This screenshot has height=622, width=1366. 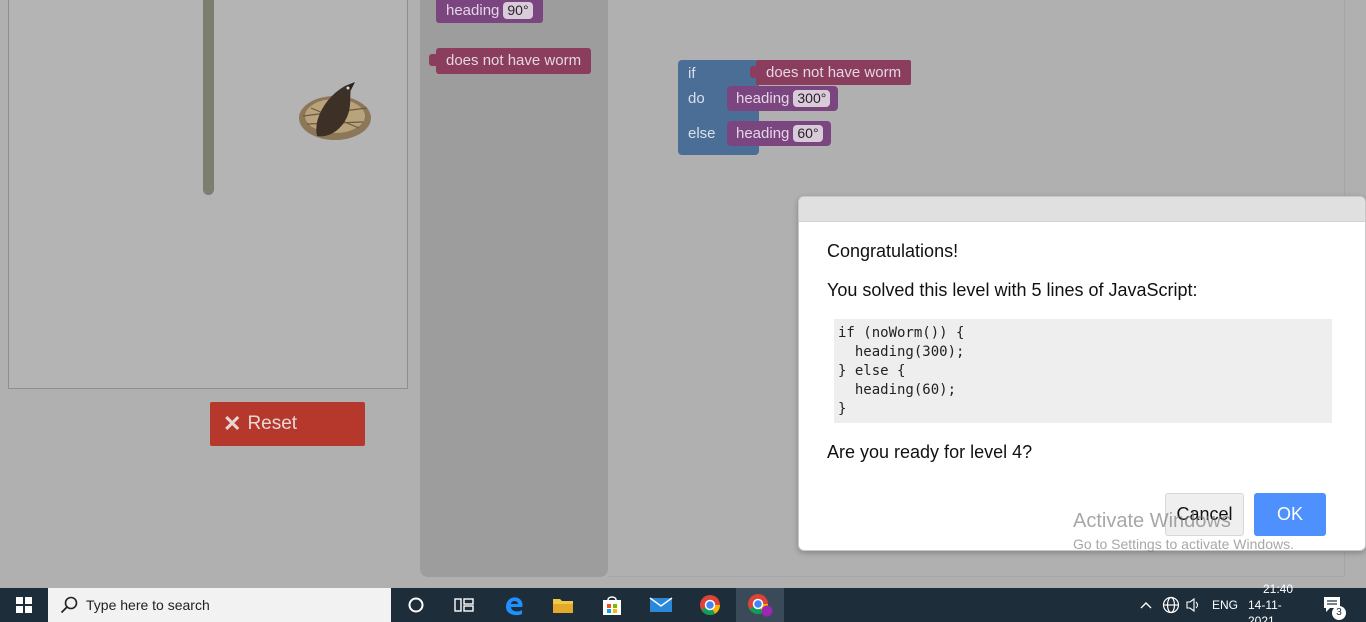 I want to click on task-view-icon, so click(x=464, y=605).